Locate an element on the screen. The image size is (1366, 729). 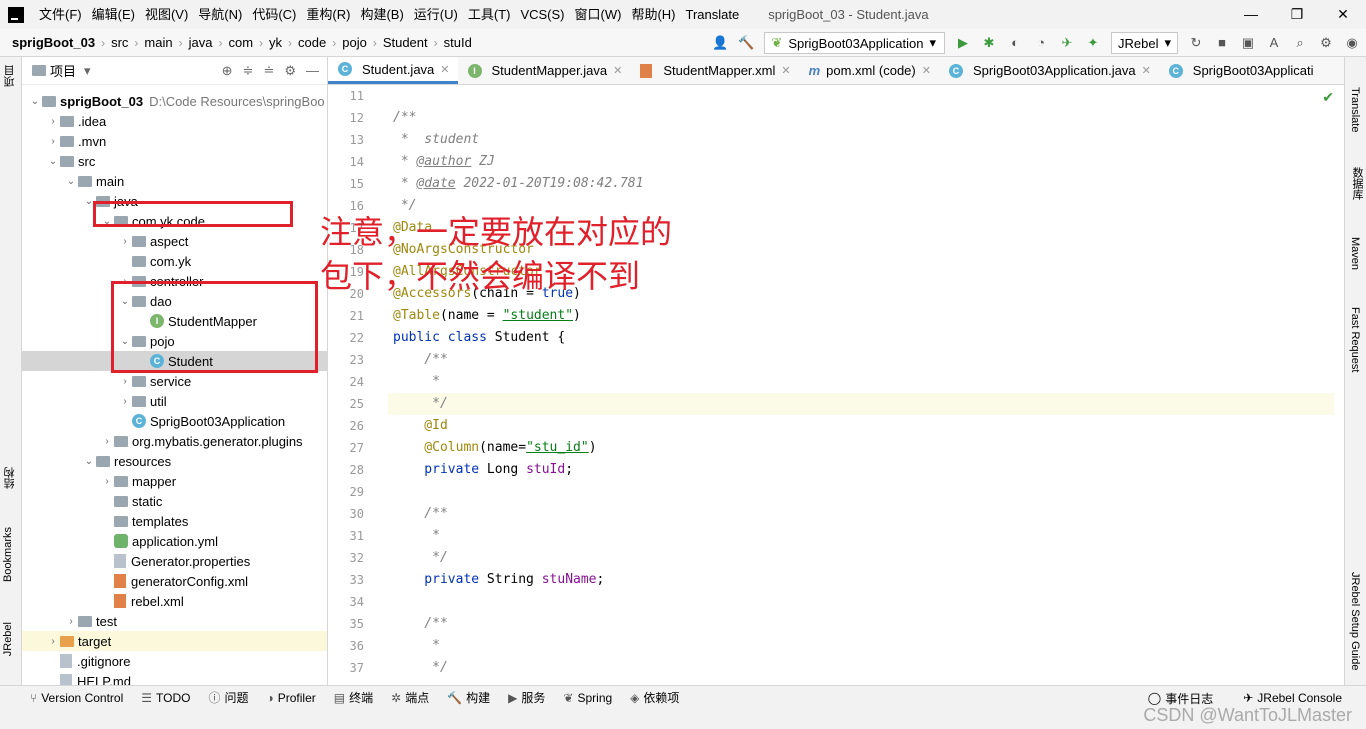
tree-item: › aspect is located at coordinates (174, 241).